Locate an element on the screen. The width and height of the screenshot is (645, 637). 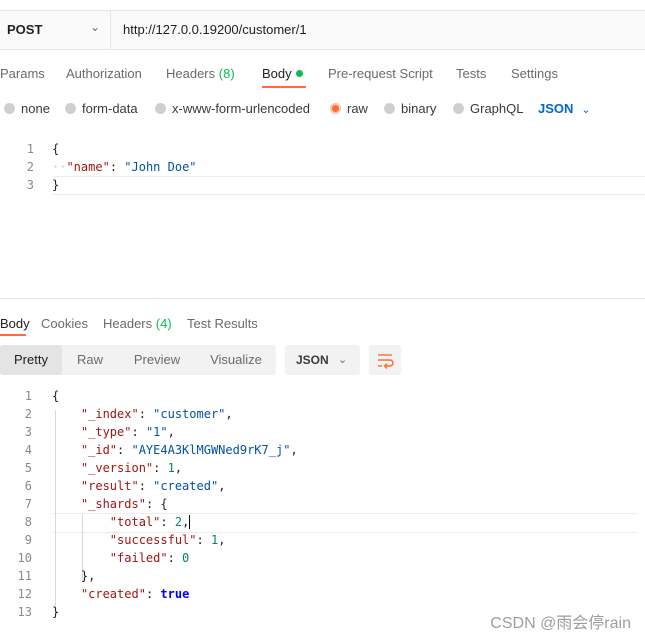
format-select: JSON ⌄ is located at coordinates (322, 360).